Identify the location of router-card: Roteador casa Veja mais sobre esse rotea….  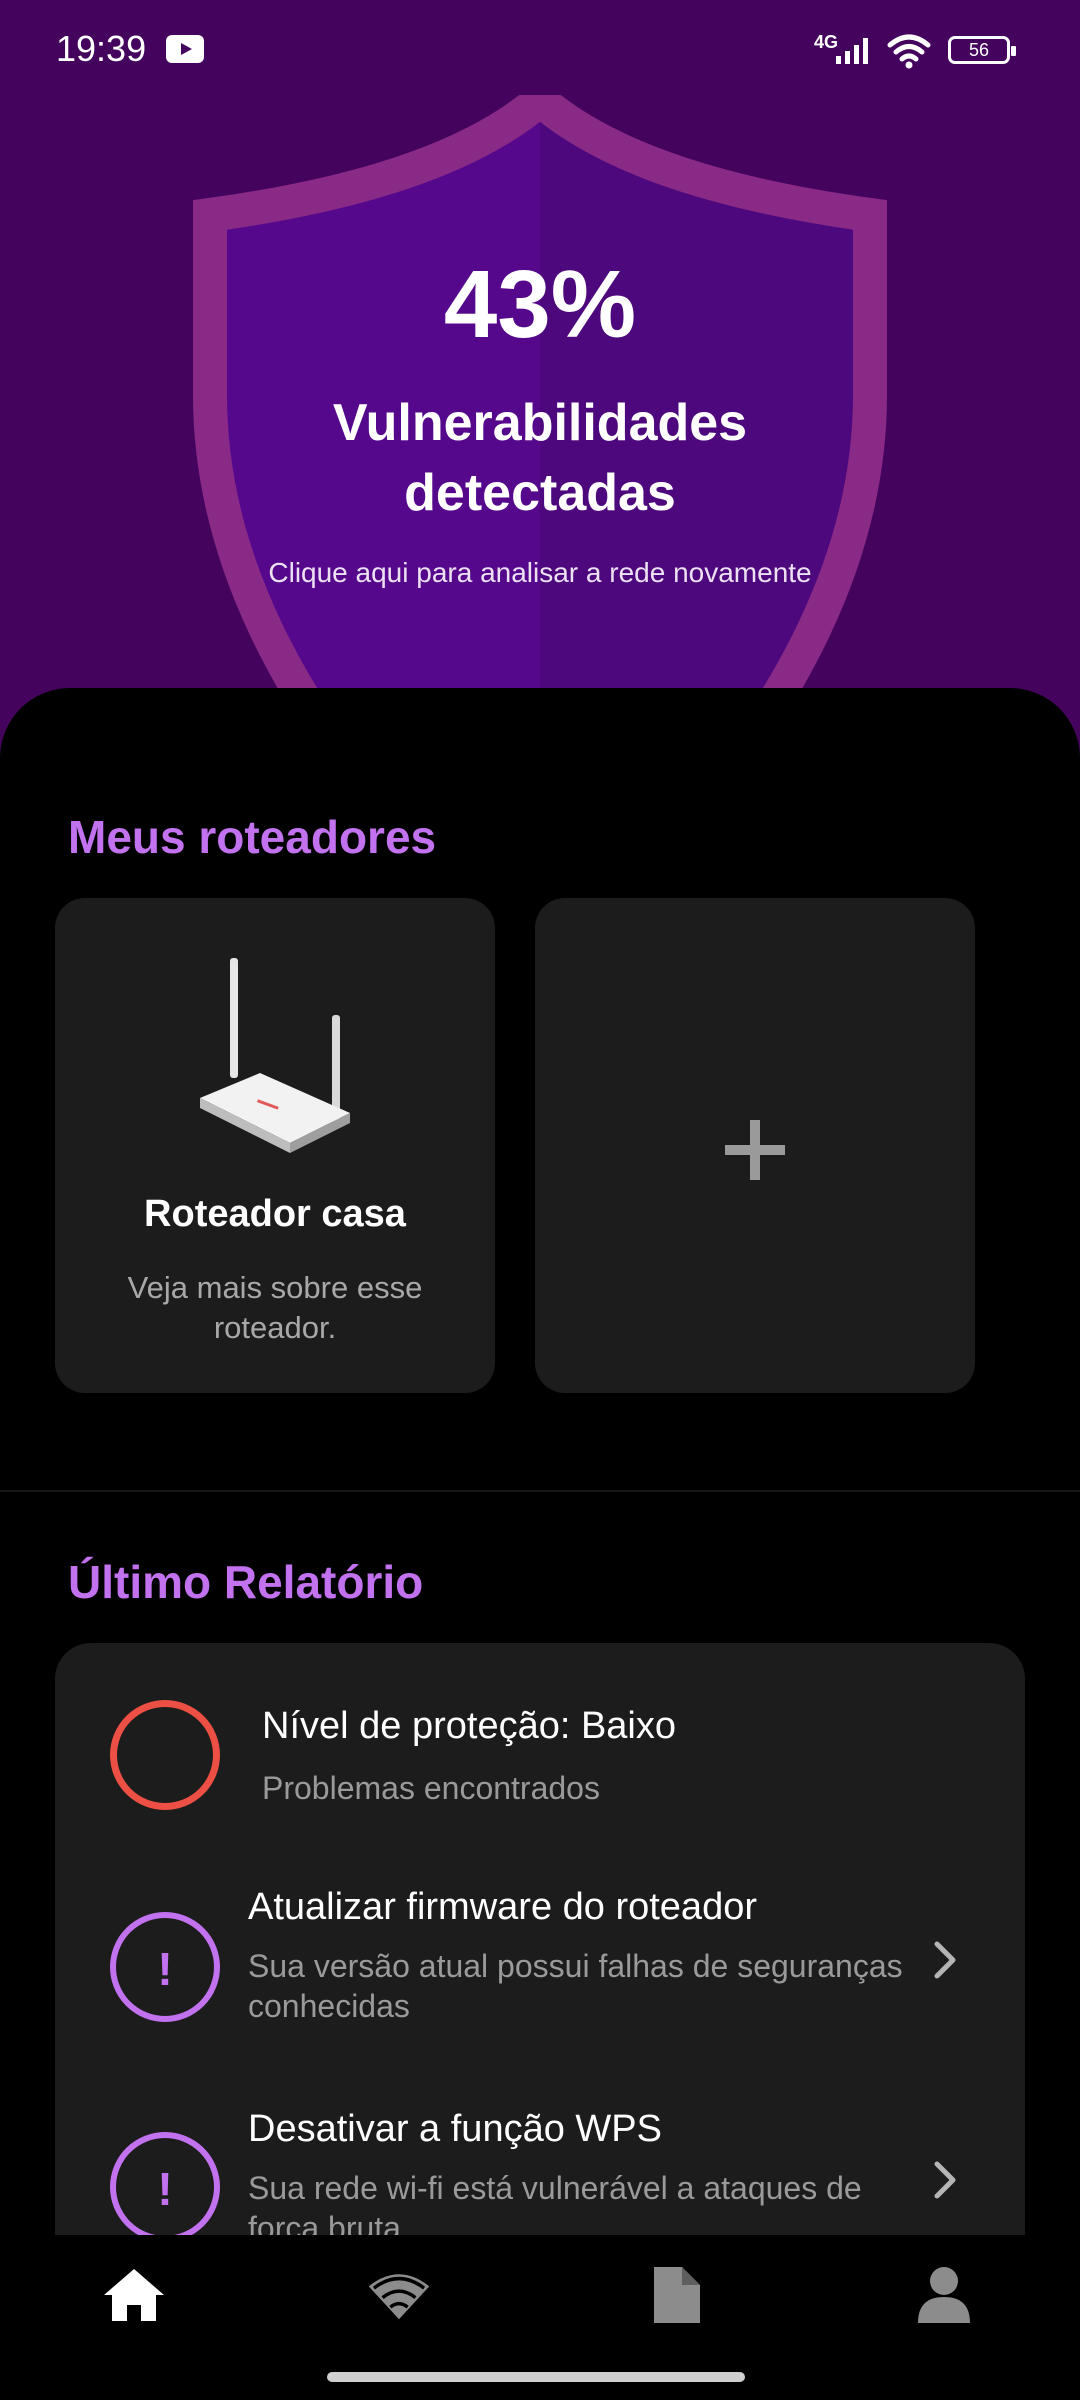
(275, 1145).